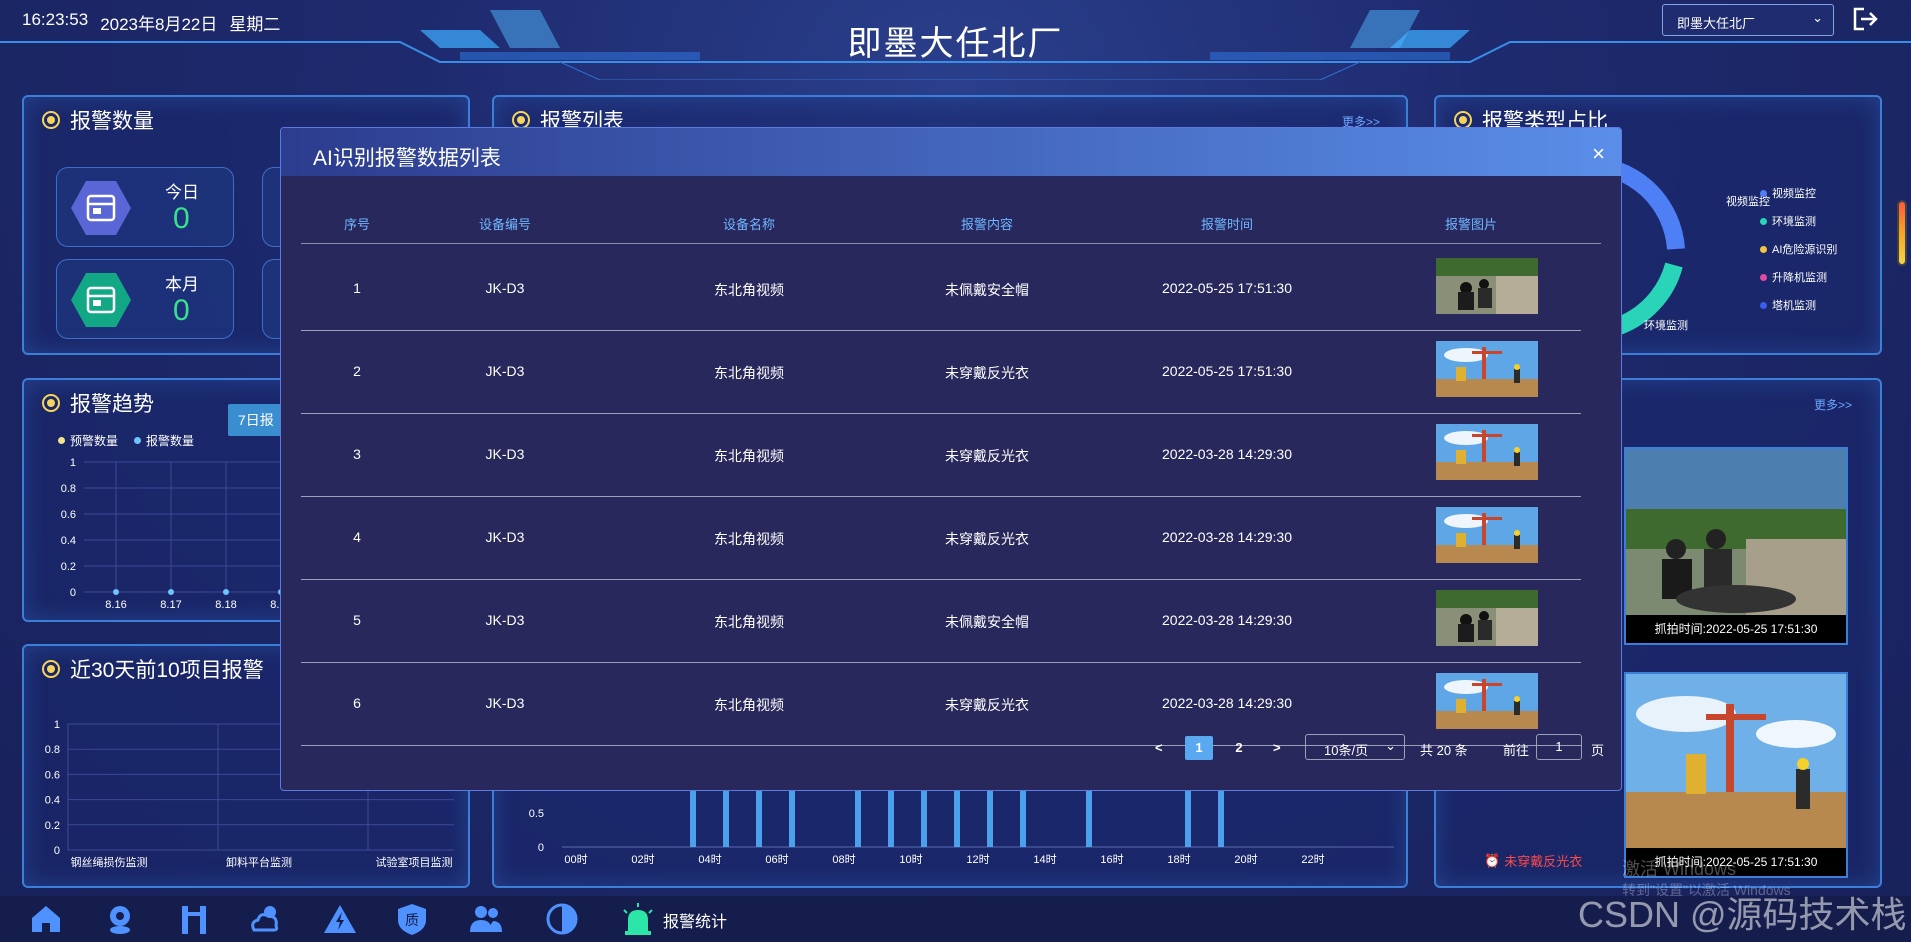  What do you see at coordinates (1788, 193) in the screenshot?
I see `type-legend-item: 视频监控` at bounding box center [1788, 193].